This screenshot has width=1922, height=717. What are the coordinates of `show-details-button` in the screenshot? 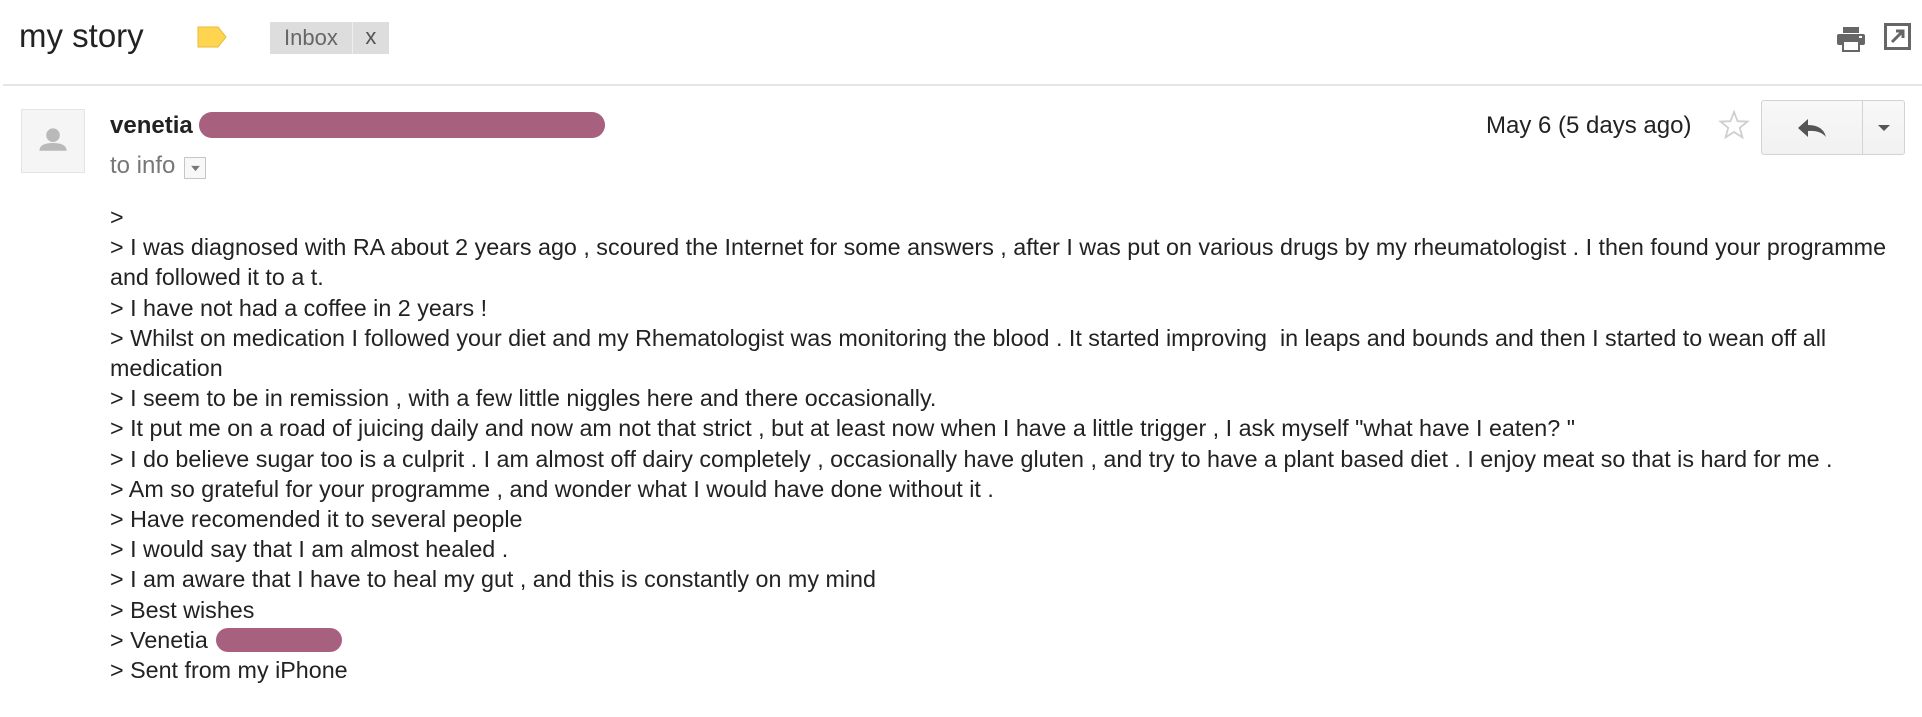 It's located at (195, 168).